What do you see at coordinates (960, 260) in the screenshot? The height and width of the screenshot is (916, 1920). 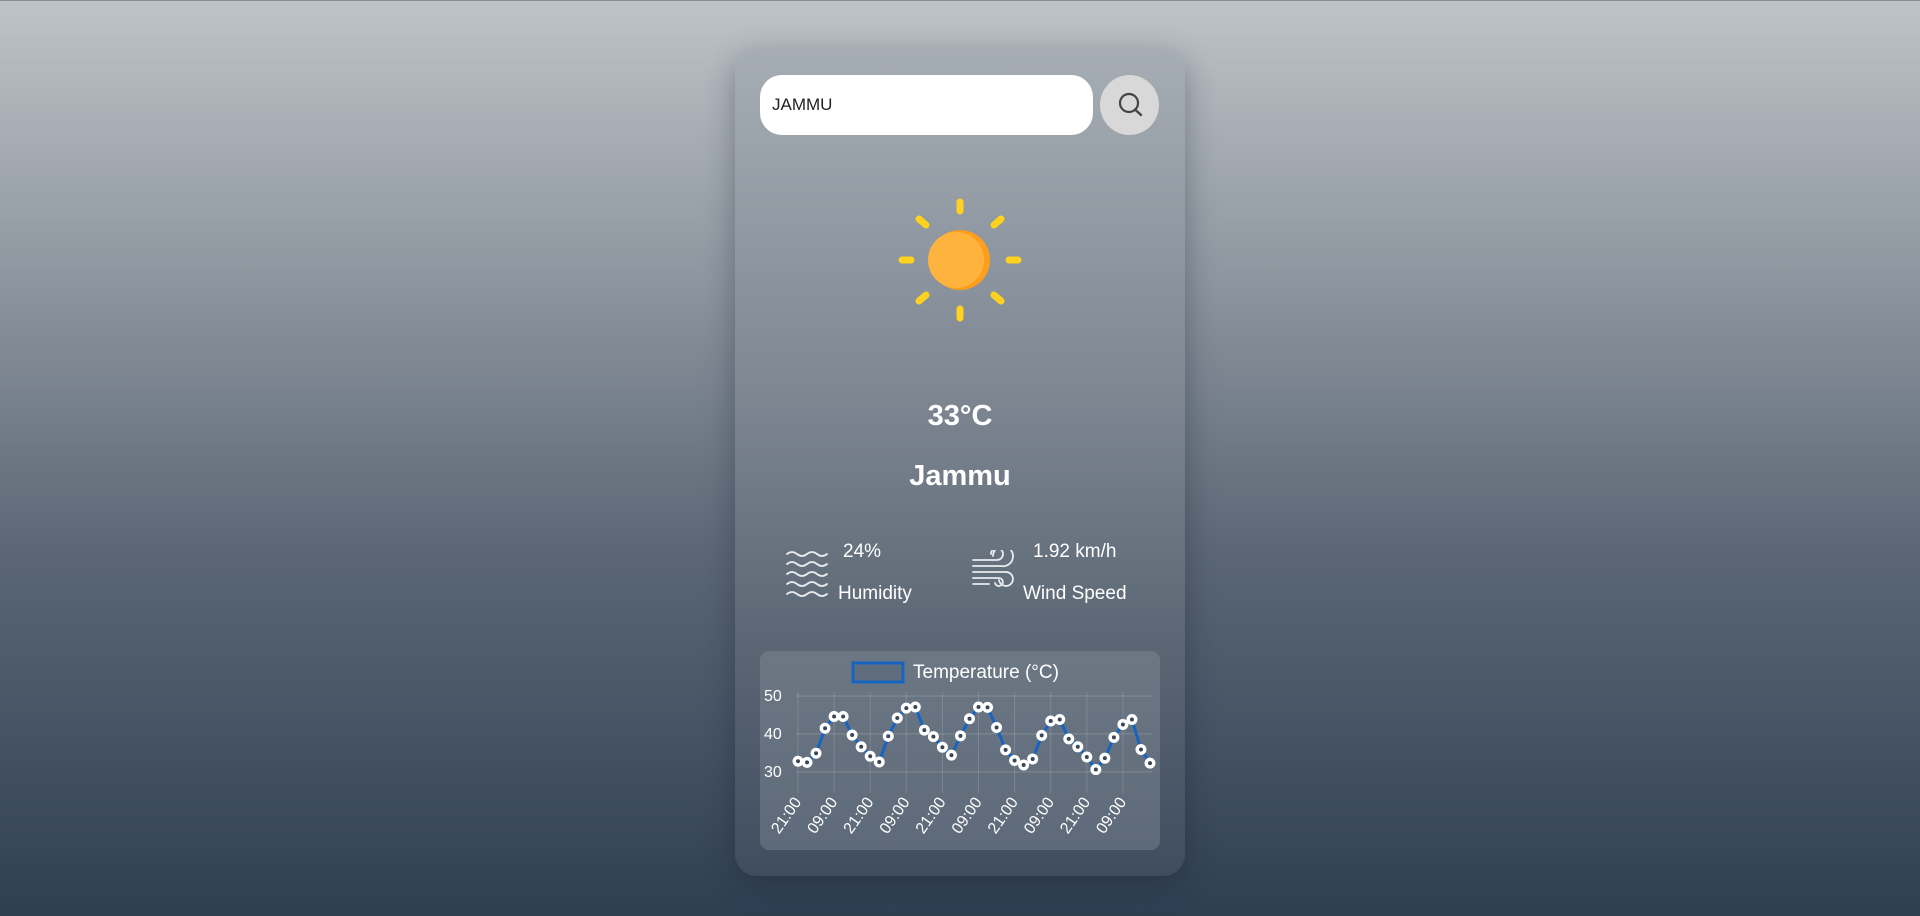 I see `sun-icon` at bounding box center [960, 260].